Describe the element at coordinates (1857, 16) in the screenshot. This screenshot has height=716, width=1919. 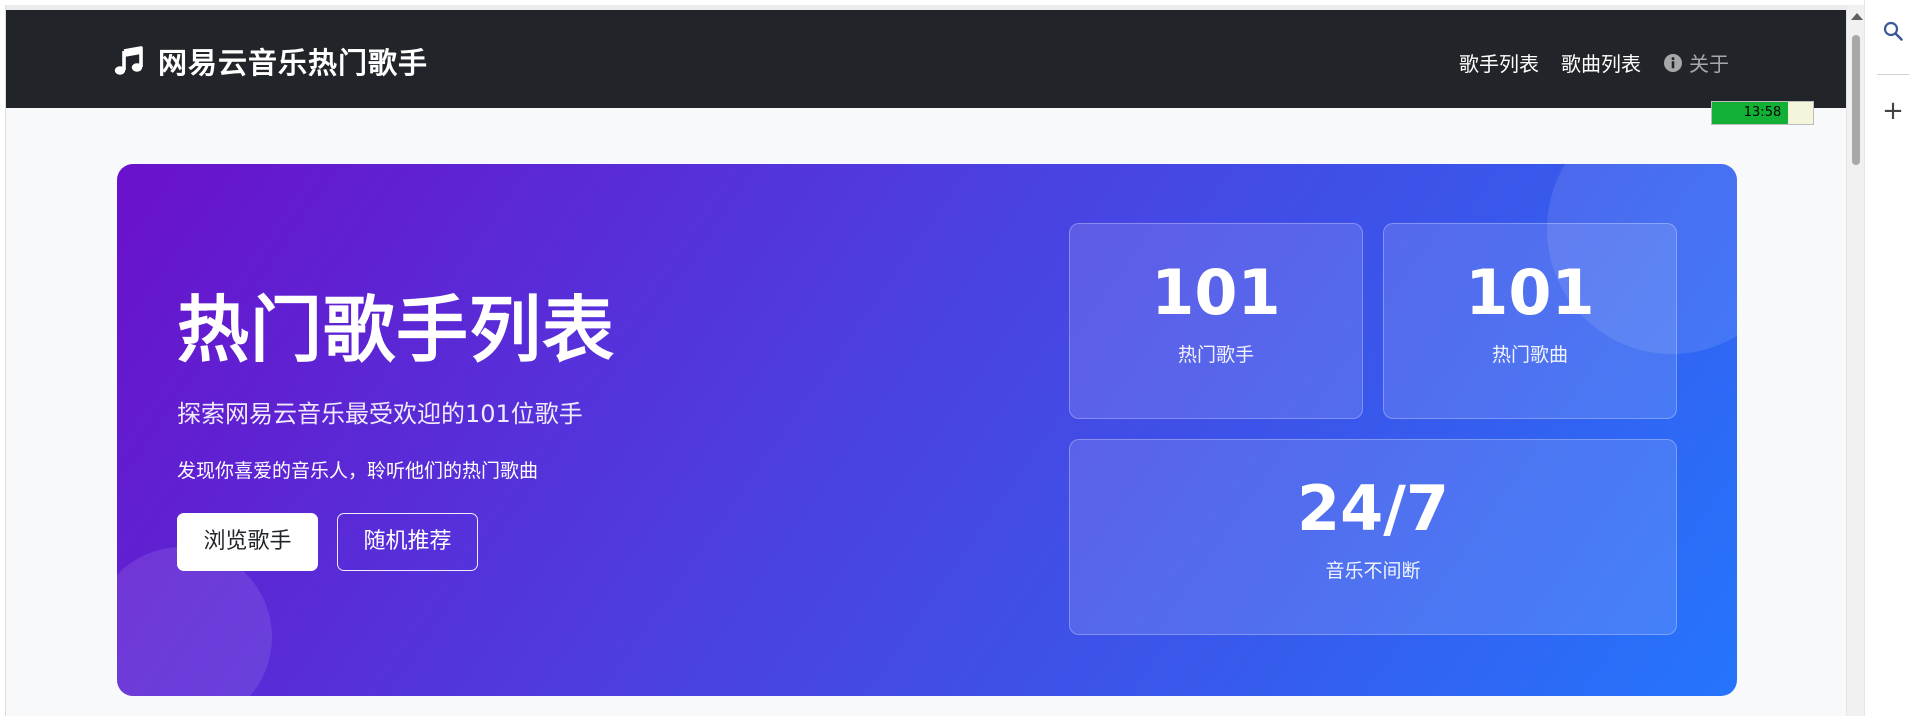
I see `scroll-up-arrow-icon` at that location.